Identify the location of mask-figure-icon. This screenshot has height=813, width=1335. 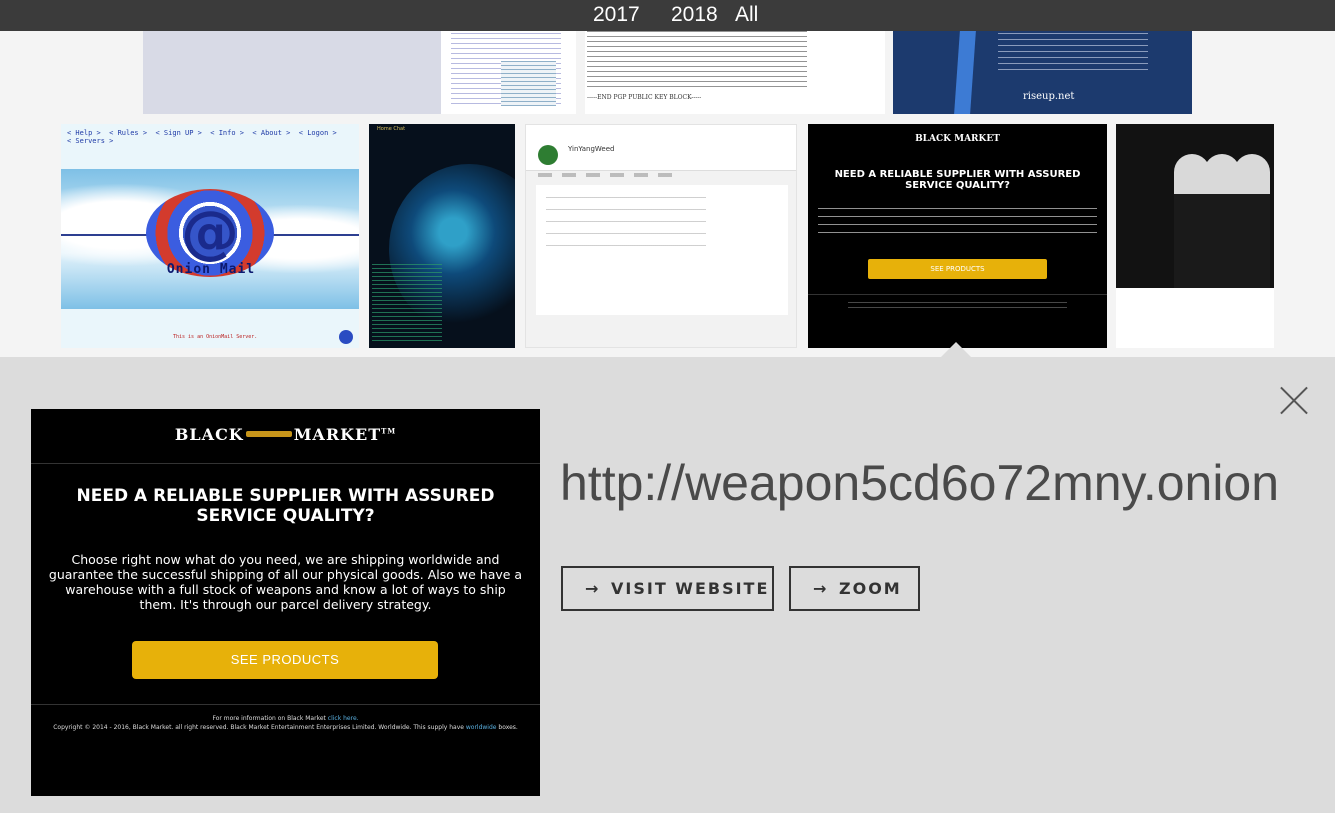
(1252, 221).